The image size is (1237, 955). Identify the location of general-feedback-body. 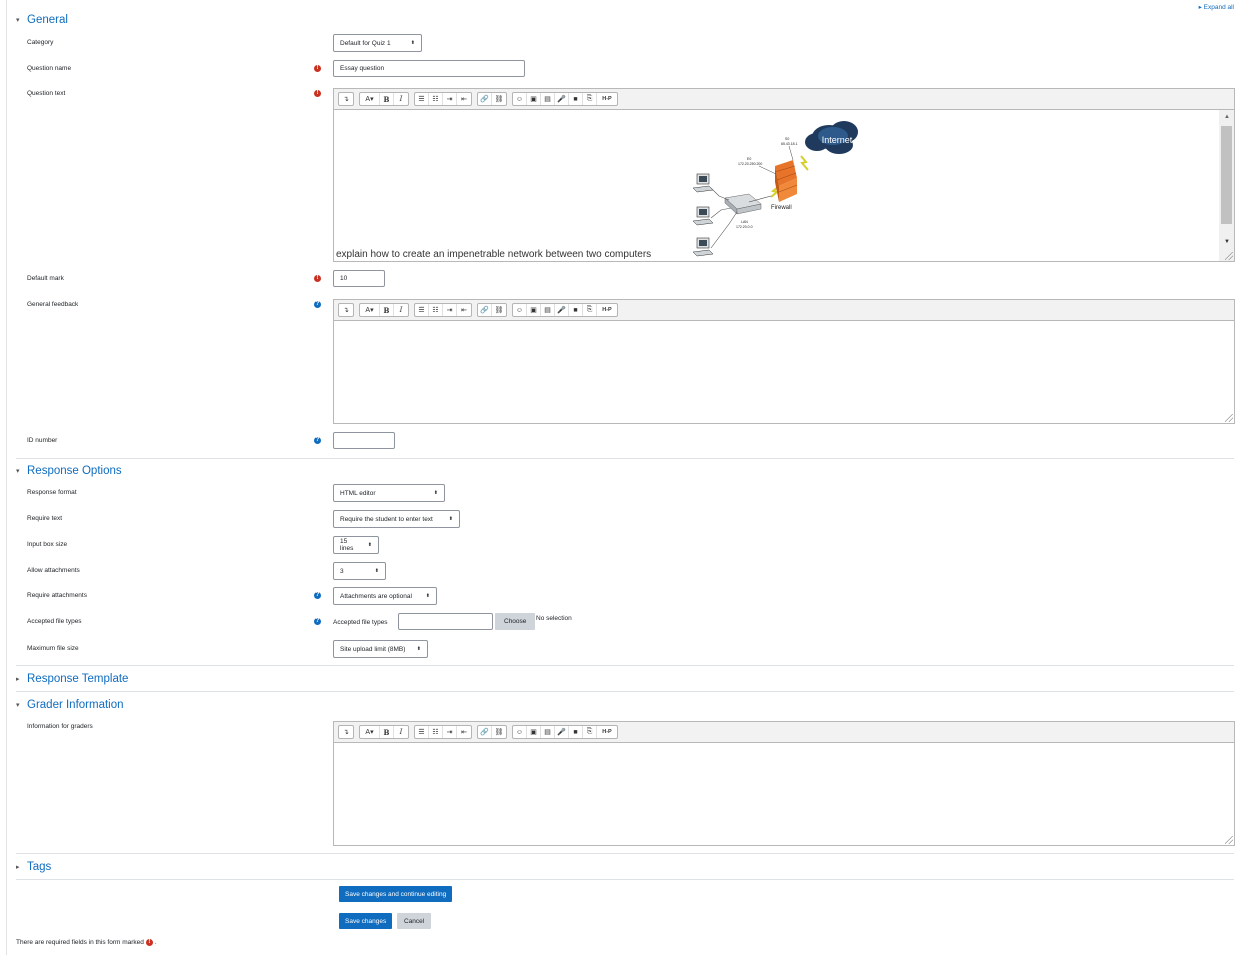
(784, 372).